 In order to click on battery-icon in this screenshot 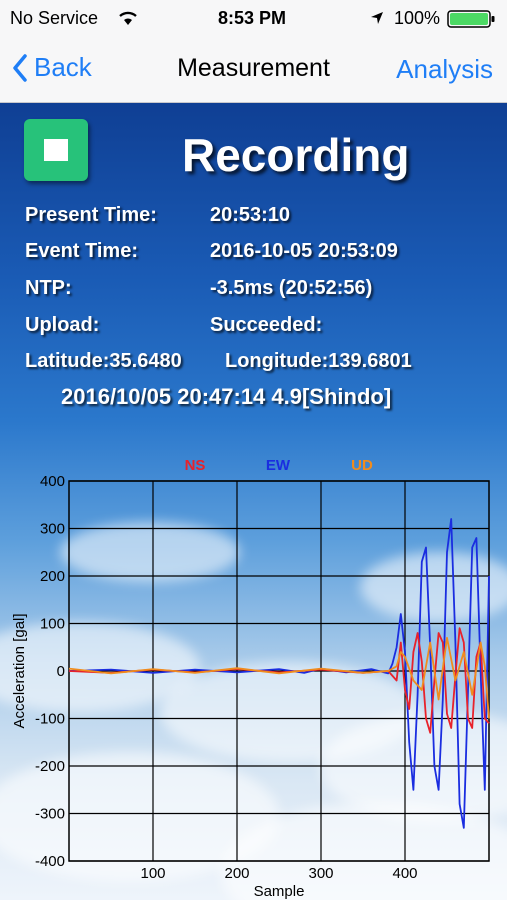, I will do `click(471, 19)`.